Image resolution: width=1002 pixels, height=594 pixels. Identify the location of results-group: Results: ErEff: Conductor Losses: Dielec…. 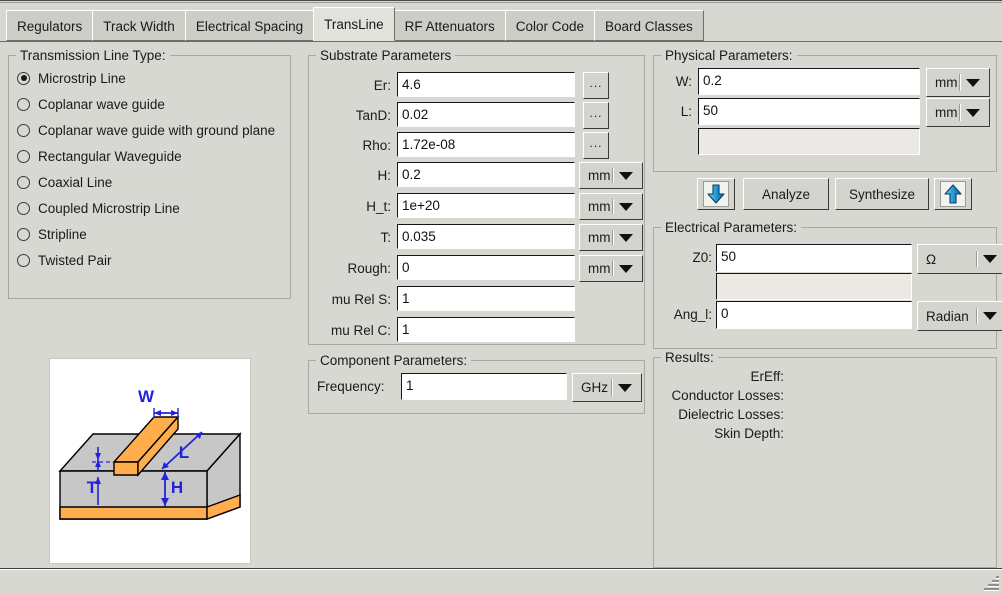
(825, 459).